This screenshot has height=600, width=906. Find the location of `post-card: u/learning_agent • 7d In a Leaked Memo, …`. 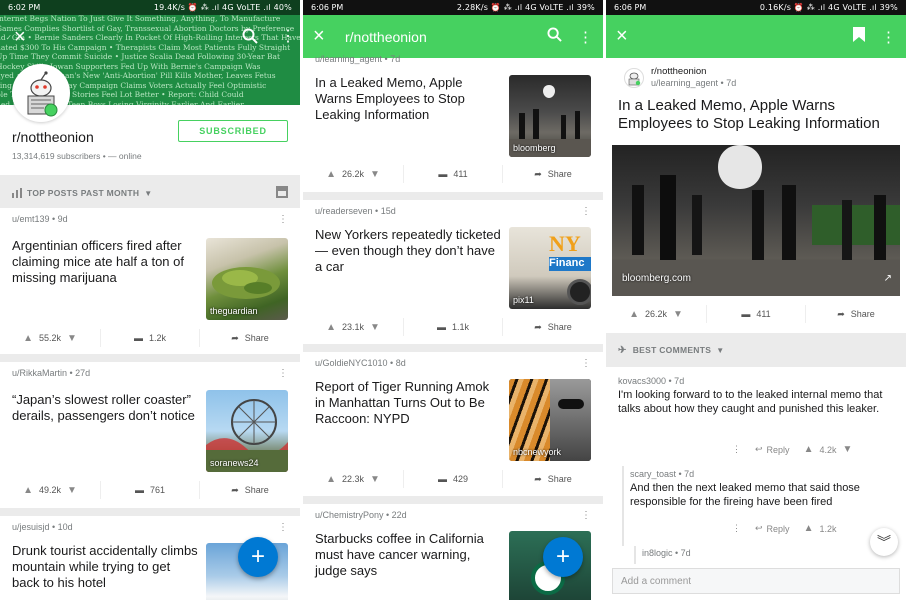

post-card: u/learning_agent • 7d In a Leaked Memo, … is located at coordinates (453, 123).